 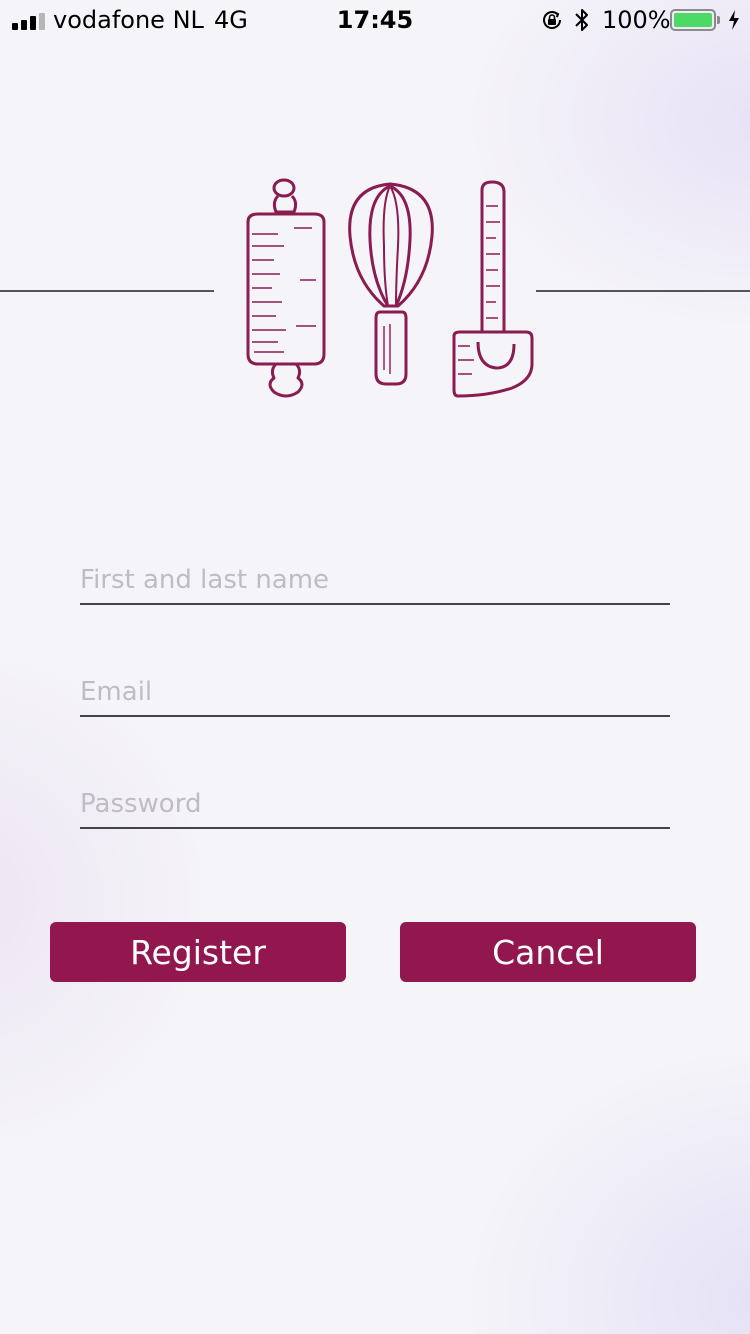 What do you see at coordinates (391, 284) in the screenshot?
I see `whisk-icon` at bounding box center [391, 284].